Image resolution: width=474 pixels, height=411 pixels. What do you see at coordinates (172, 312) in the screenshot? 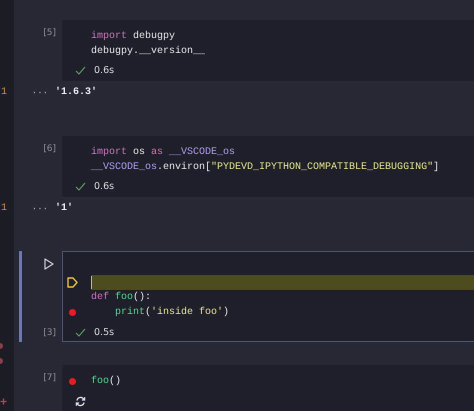
I see `code-line: print('inside foo')` at bounding box center [172, 312].